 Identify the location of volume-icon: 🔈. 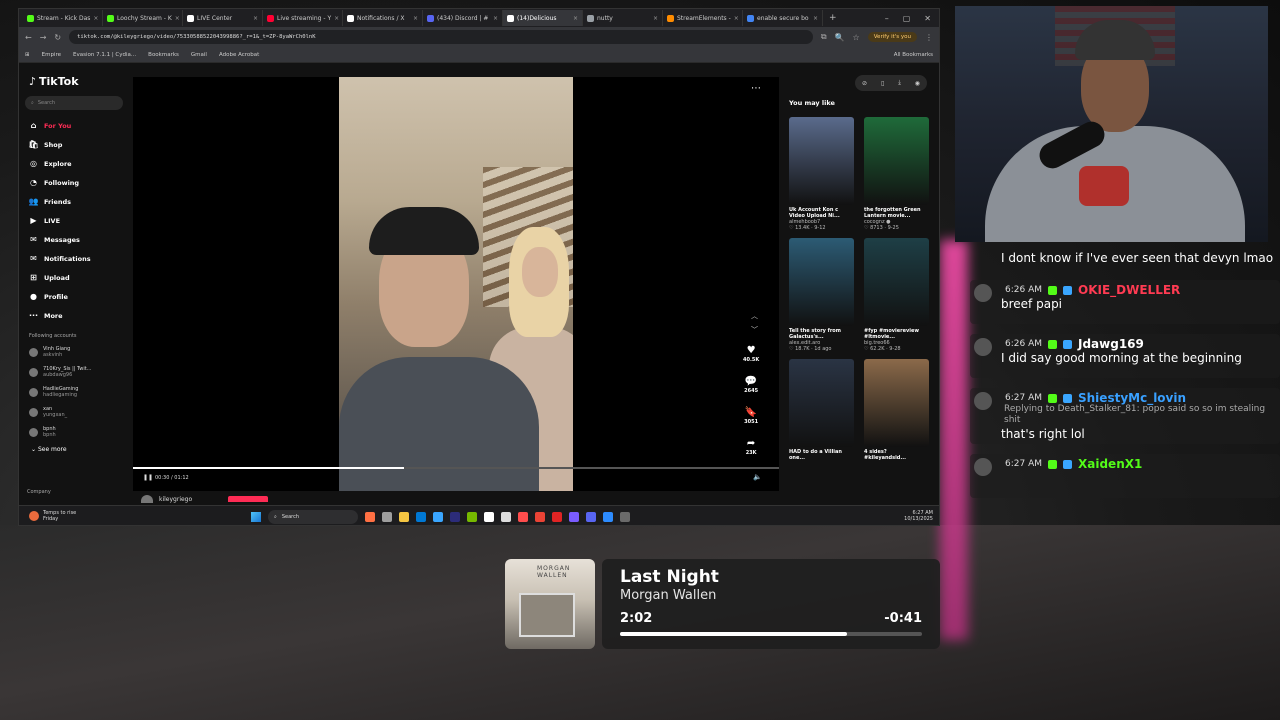
(757, 477).